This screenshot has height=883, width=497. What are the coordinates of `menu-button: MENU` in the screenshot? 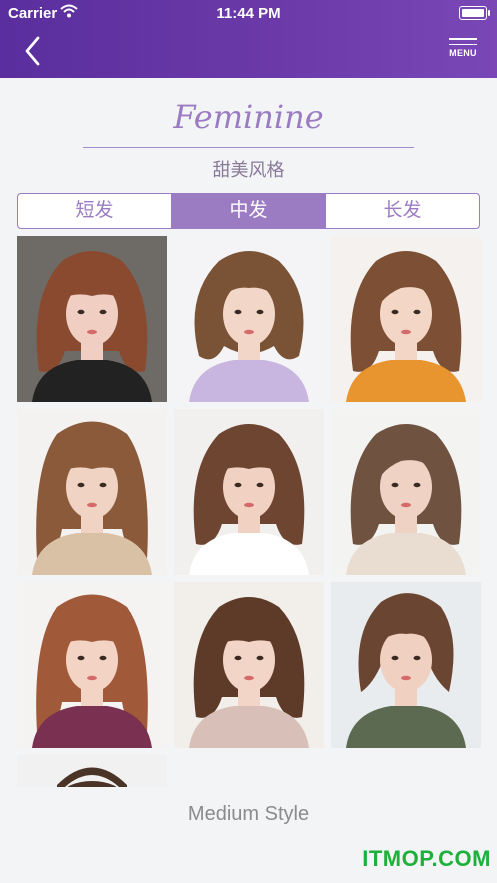 It's located at (463, 51).